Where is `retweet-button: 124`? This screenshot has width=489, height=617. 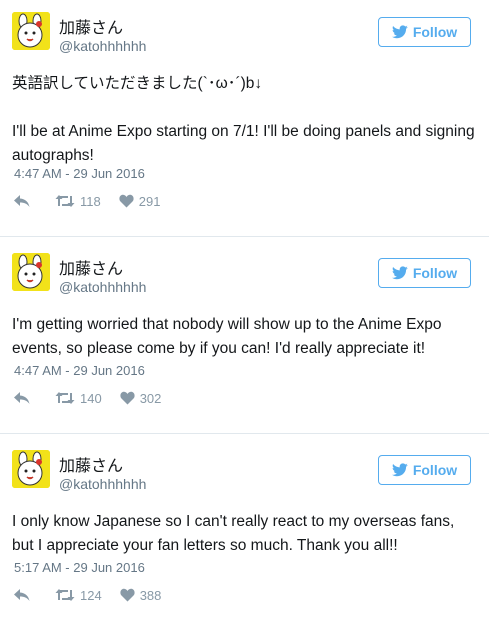
retweet-button: 124 is located at coordinates (78, 595).